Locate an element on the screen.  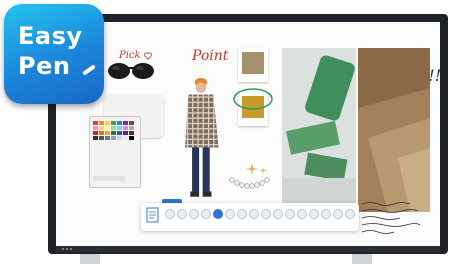
tan-fabric-photo is located at coordinates (394, 130).